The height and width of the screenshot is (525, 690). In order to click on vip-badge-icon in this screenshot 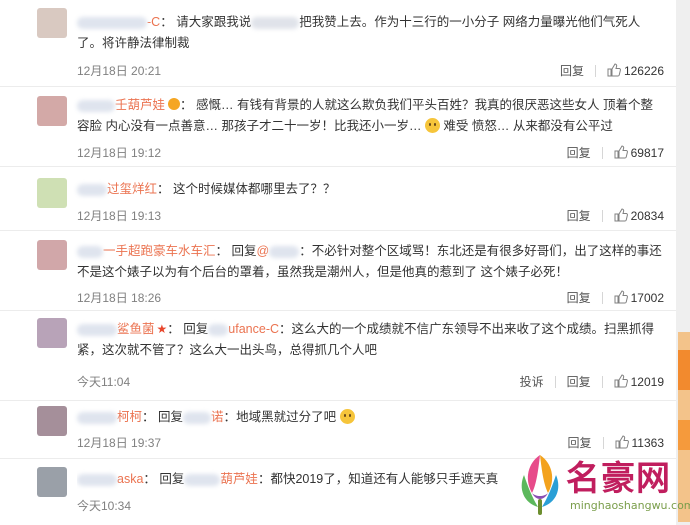, I will do `click(174, 104)`.